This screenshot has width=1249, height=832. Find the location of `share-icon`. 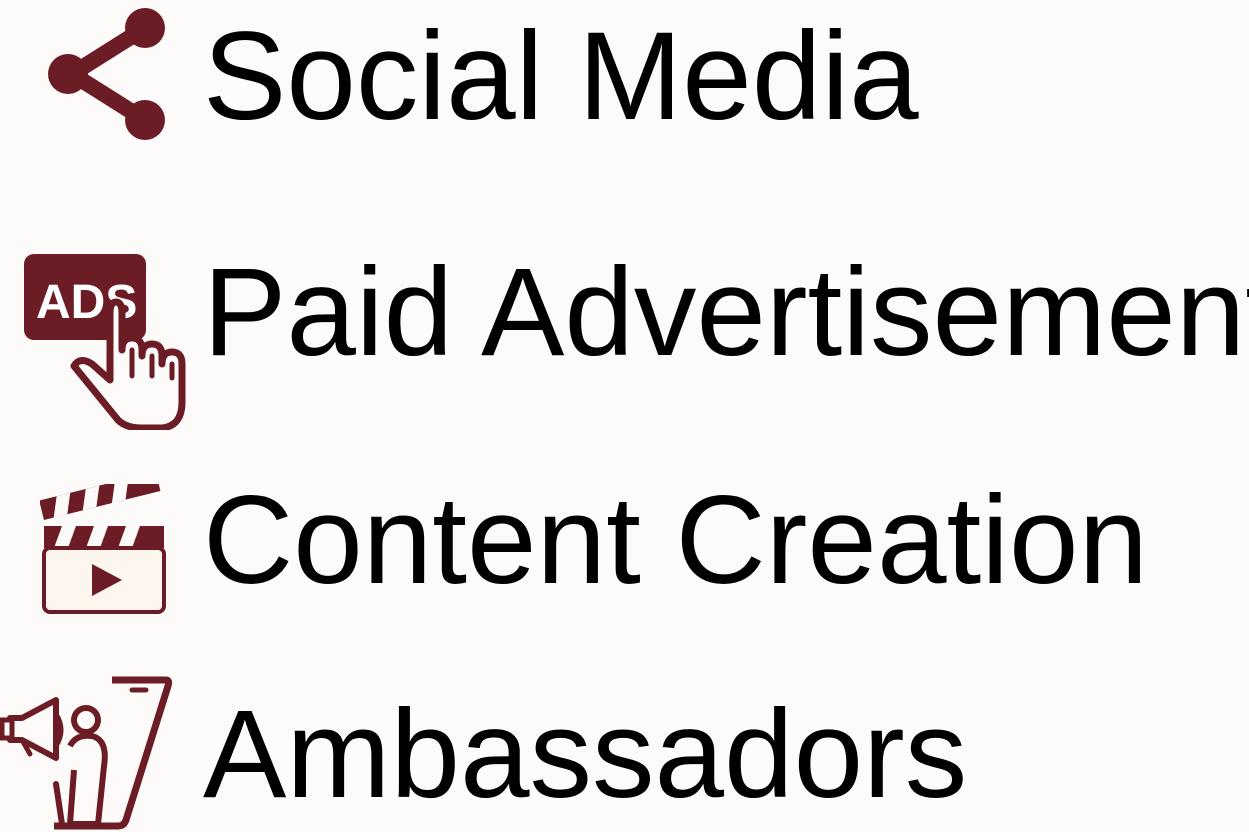

share-icon is located at coordinates (106, 74).